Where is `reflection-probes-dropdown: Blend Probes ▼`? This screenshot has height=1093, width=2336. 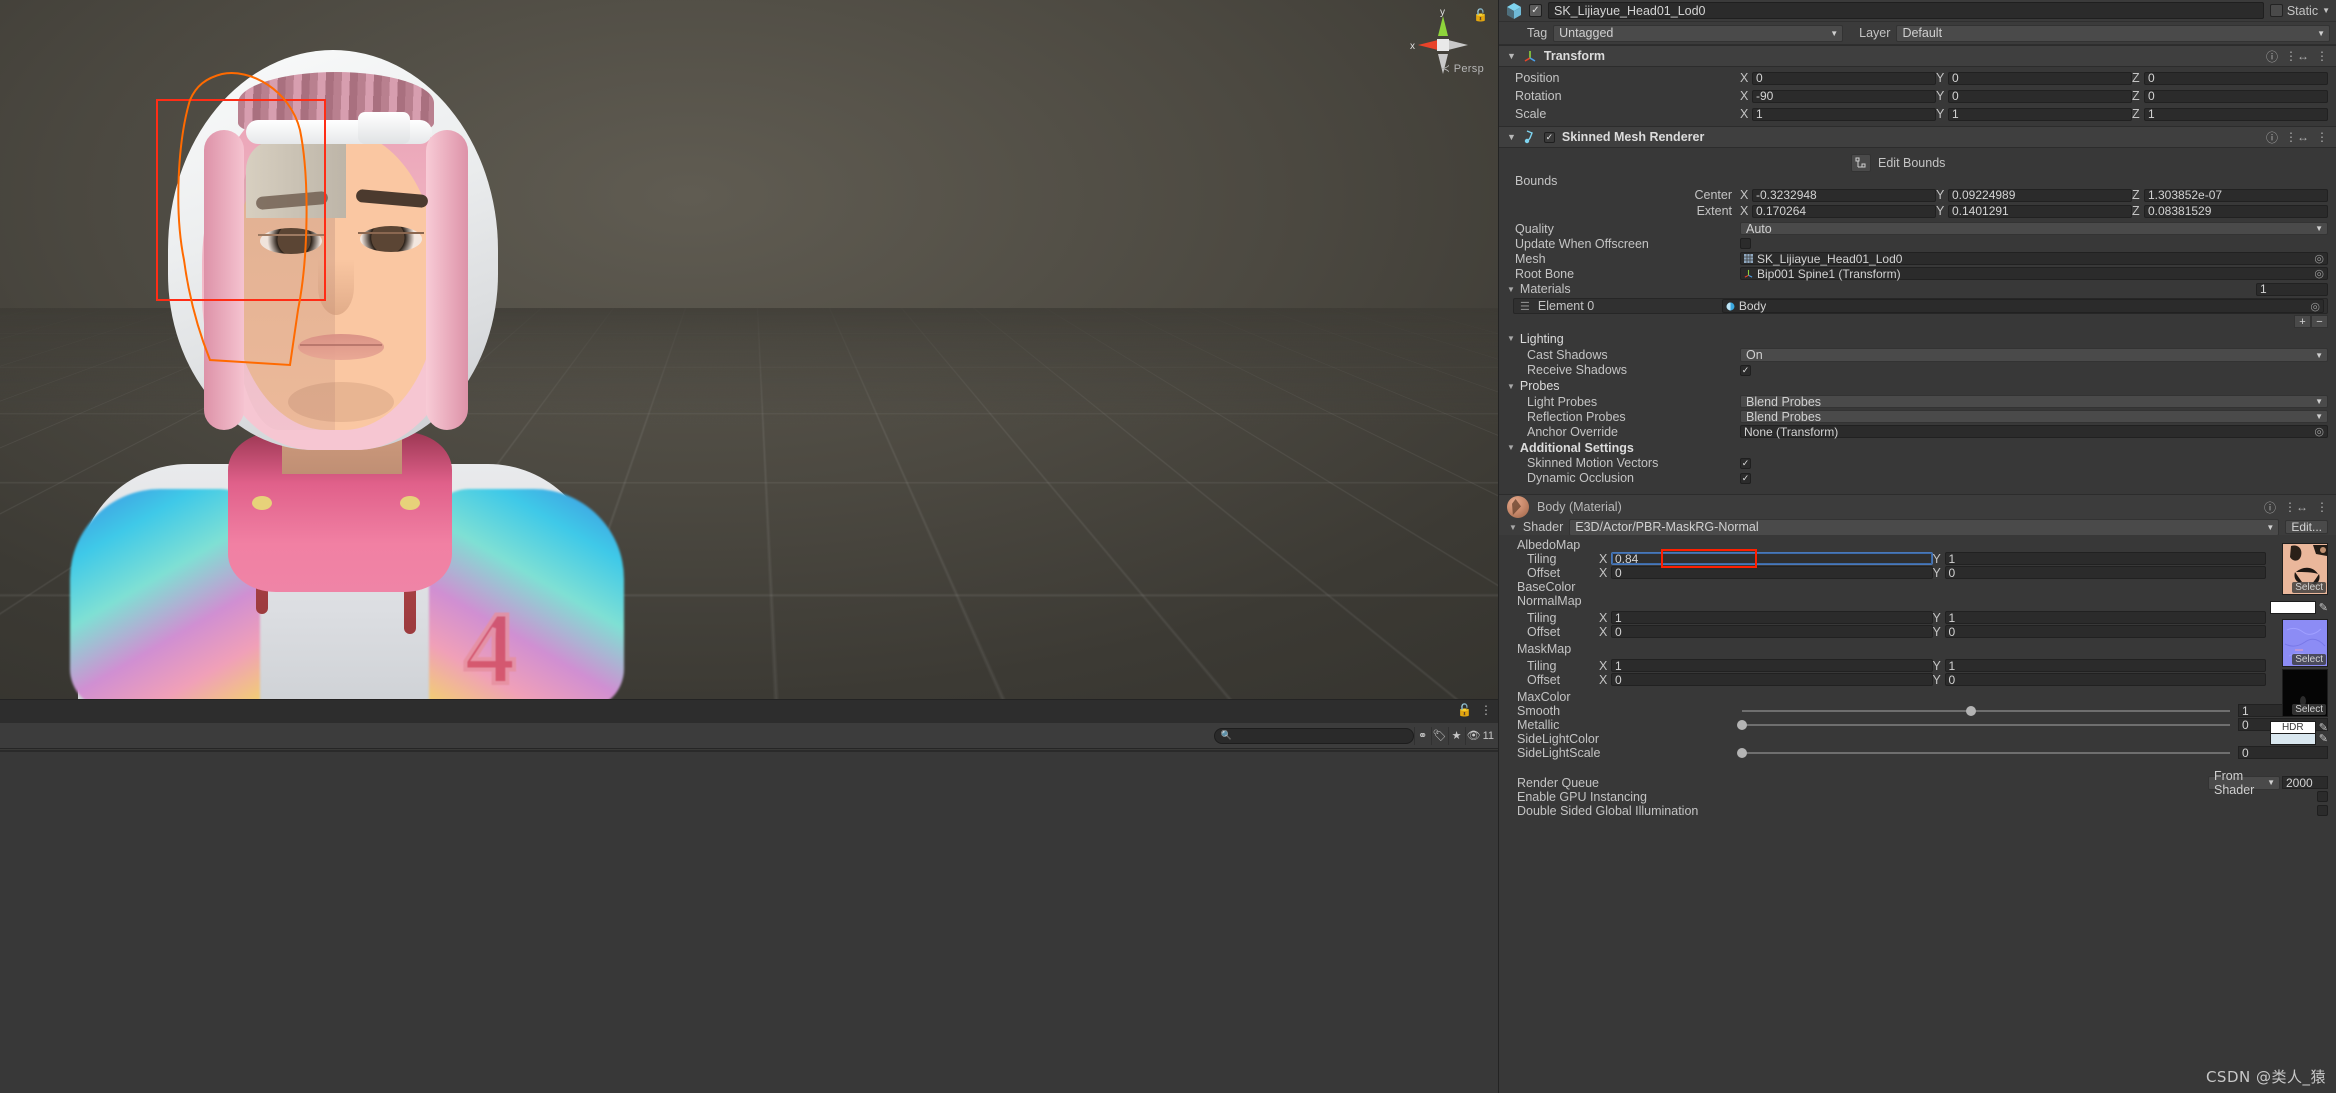 reflection-probes-dropdown: Blend Probes ▼ is located at coordinates (2034, 417).